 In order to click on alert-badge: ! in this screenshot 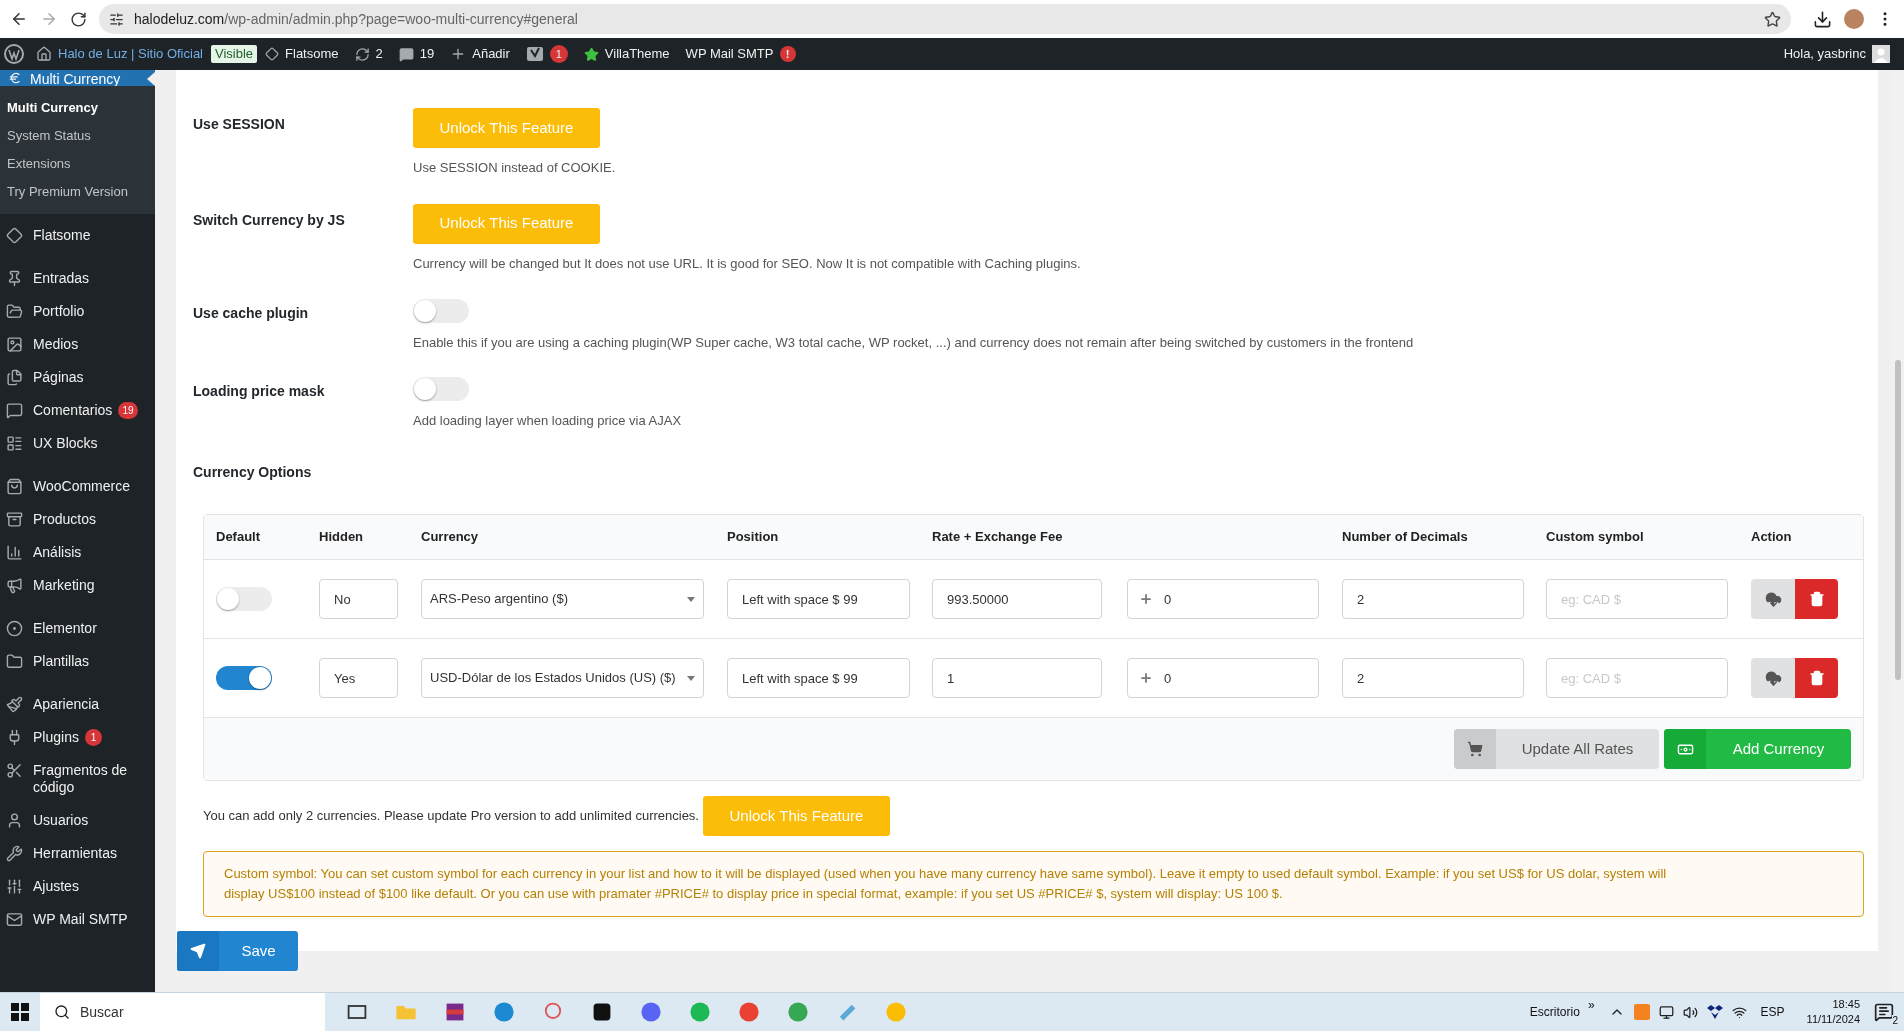, I will do `click(787, 54)`.